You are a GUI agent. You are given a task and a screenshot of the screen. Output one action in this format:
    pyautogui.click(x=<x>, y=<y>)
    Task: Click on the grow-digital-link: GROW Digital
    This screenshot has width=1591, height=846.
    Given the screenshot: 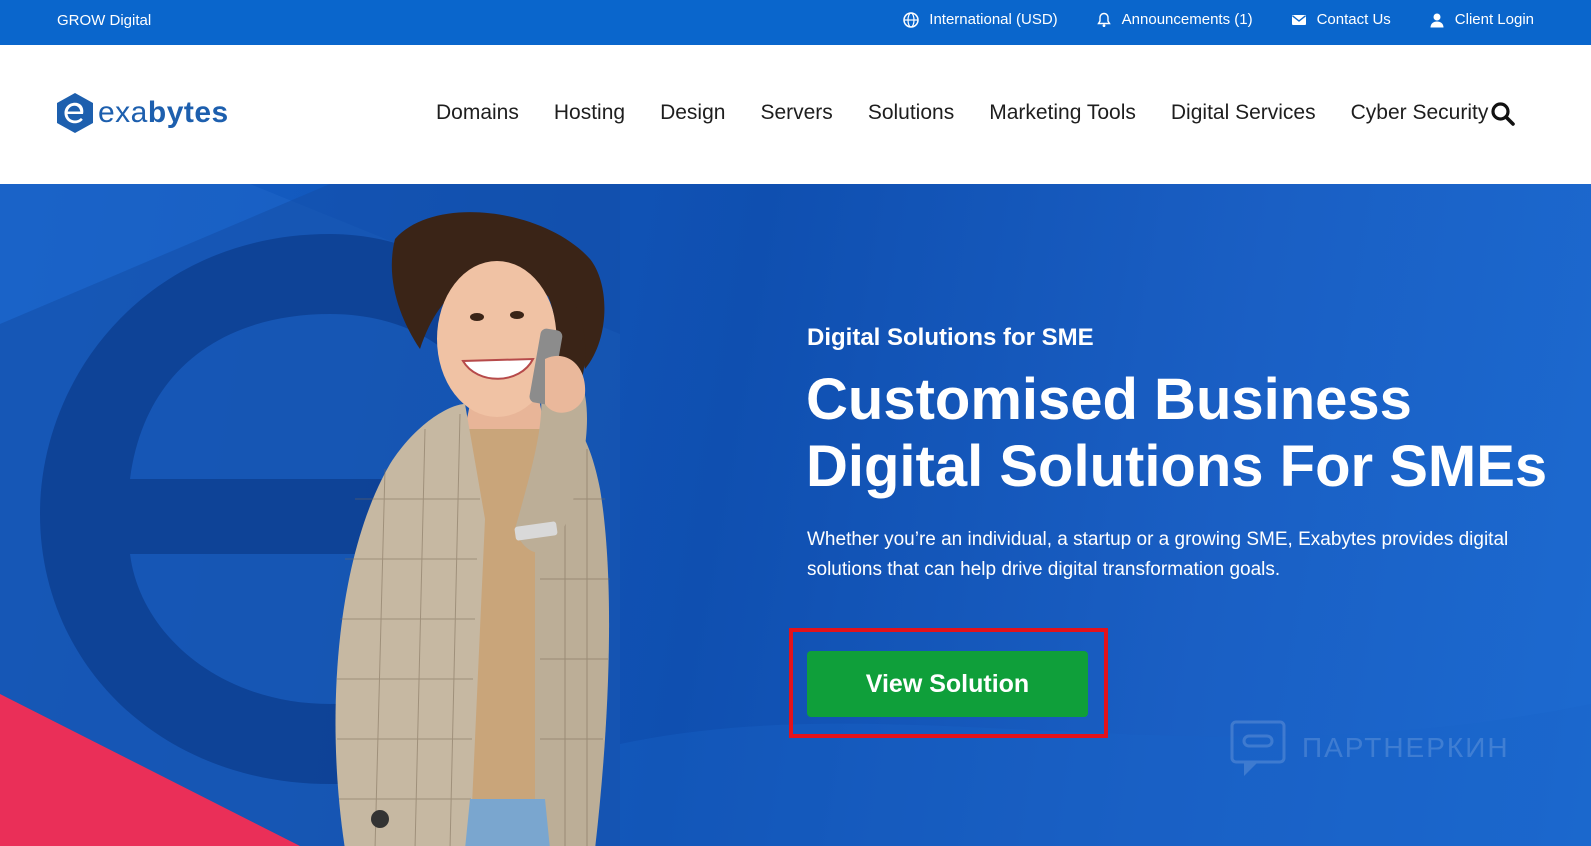 What is the action you would take?
    pyautogui.click(x=104, y=20)
    